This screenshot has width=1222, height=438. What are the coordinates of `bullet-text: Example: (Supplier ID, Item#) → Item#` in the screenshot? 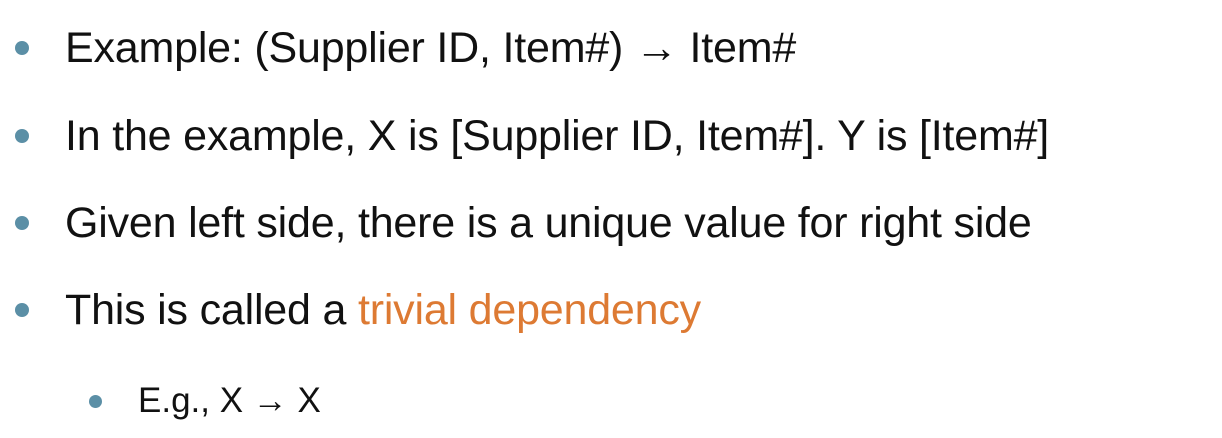 It's located at (430, 48).